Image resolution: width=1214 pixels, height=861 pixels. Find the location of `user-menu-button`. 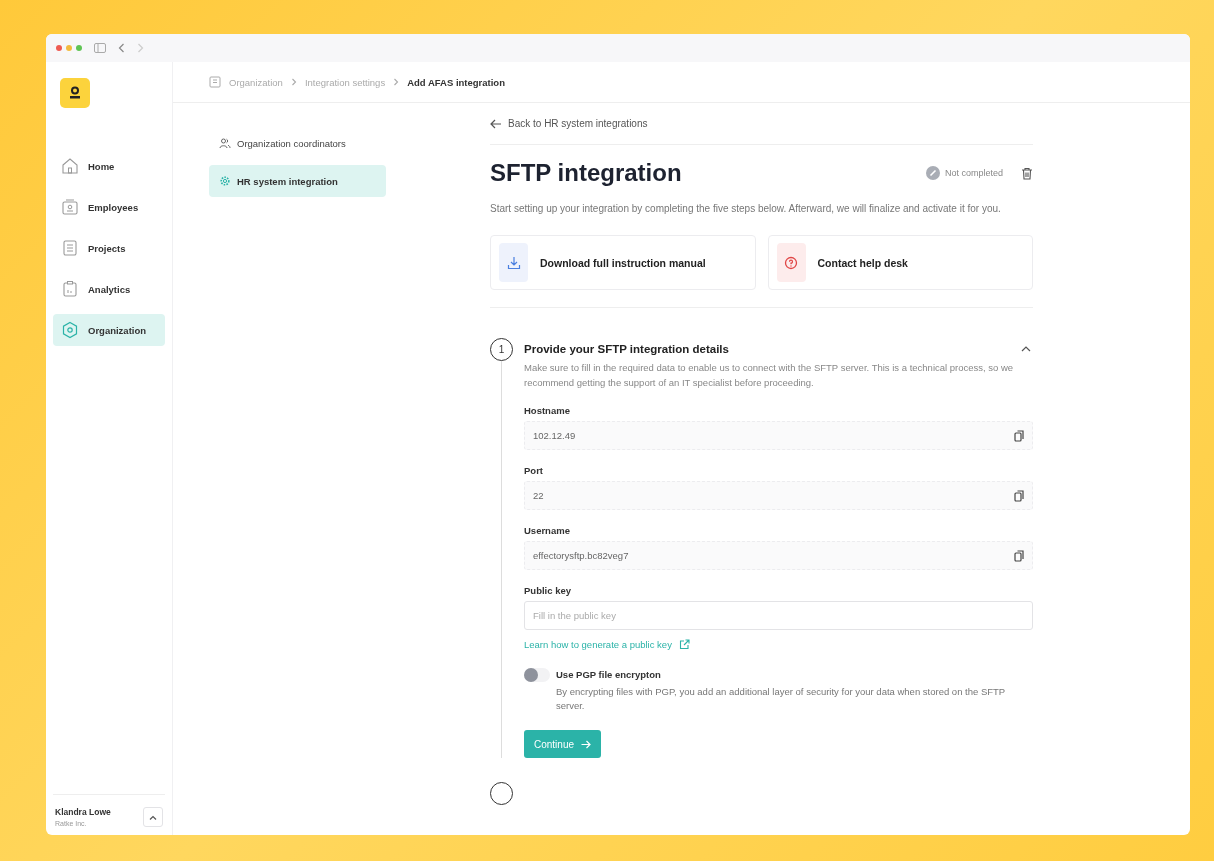

user-menu-button is located at coordinates (153, 817).